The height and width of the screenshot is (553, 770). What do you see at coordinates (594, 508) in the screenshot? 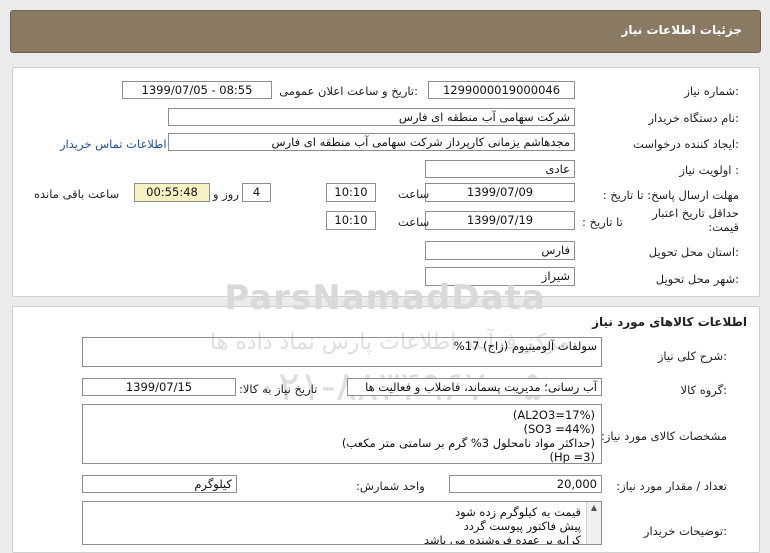
I see `scroll-up-icon: ▲` at bounding box center [594, 508].